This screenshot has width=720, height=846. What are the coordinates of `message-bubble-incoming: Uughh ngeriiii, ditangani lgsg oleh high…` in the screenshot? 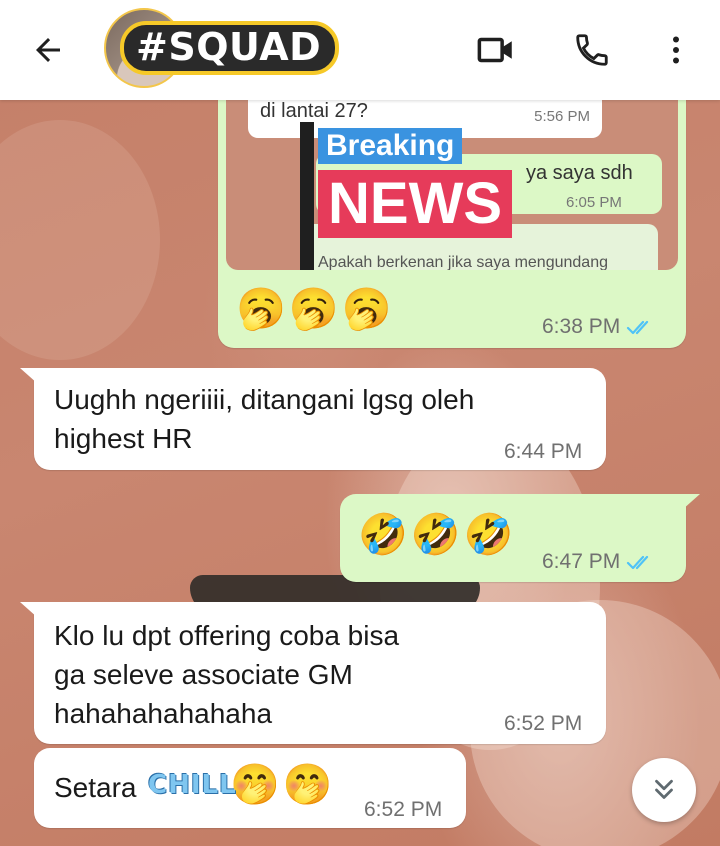 It's located at (313, 419).